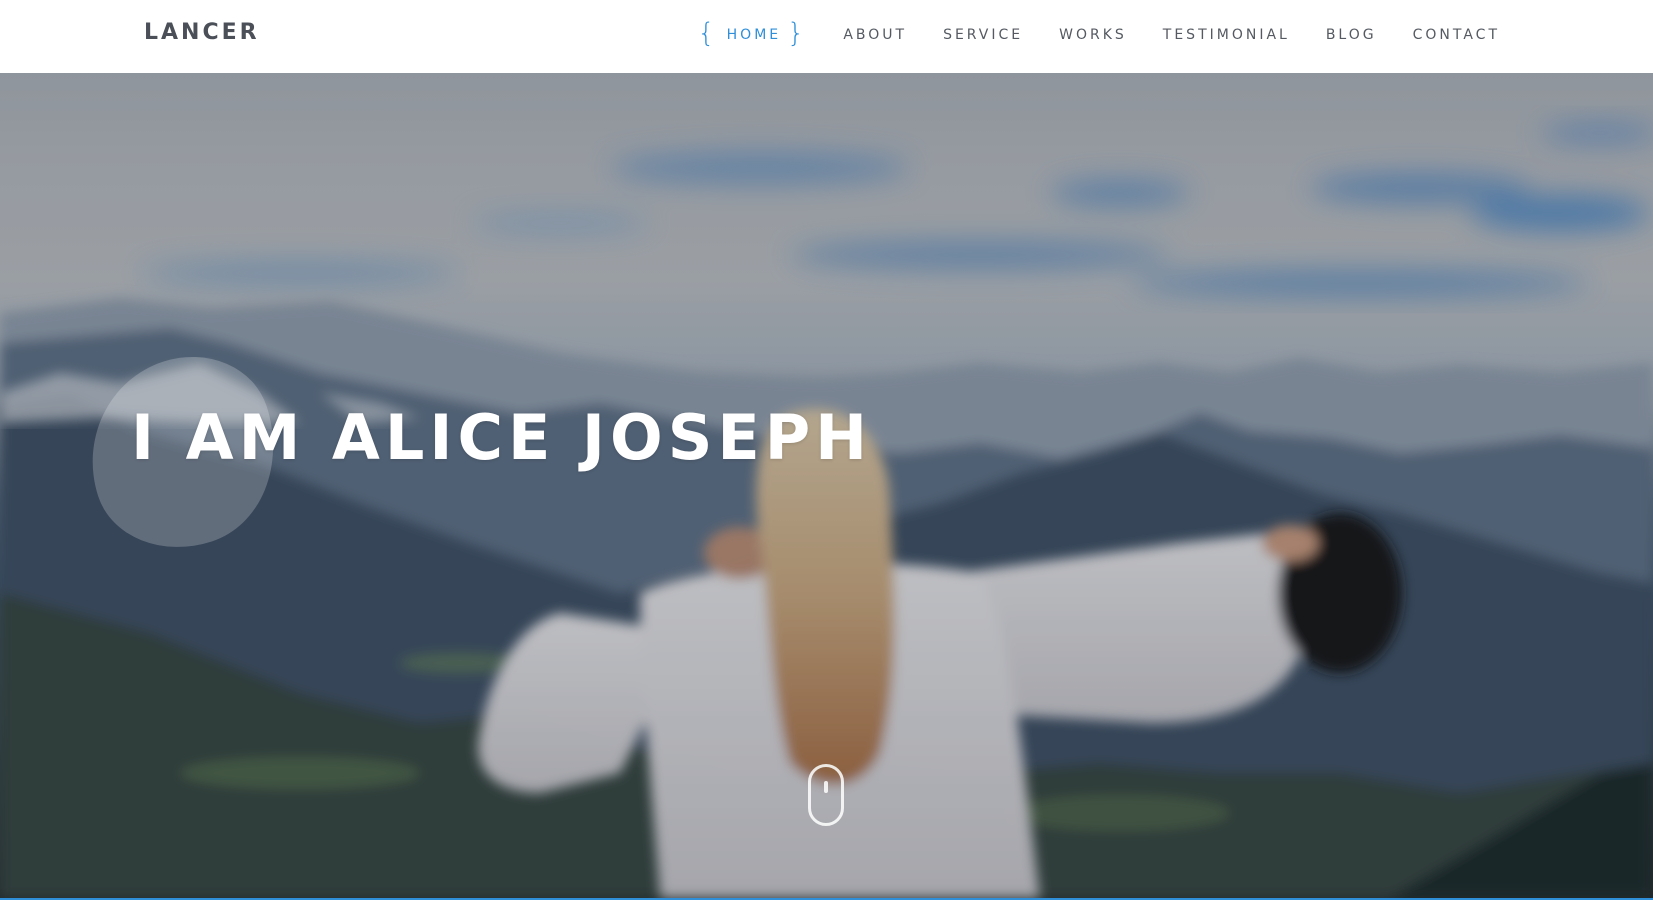 This screenshot has width=1653, height=900. I want to click on active-brace-left: {, so click(707, 33).